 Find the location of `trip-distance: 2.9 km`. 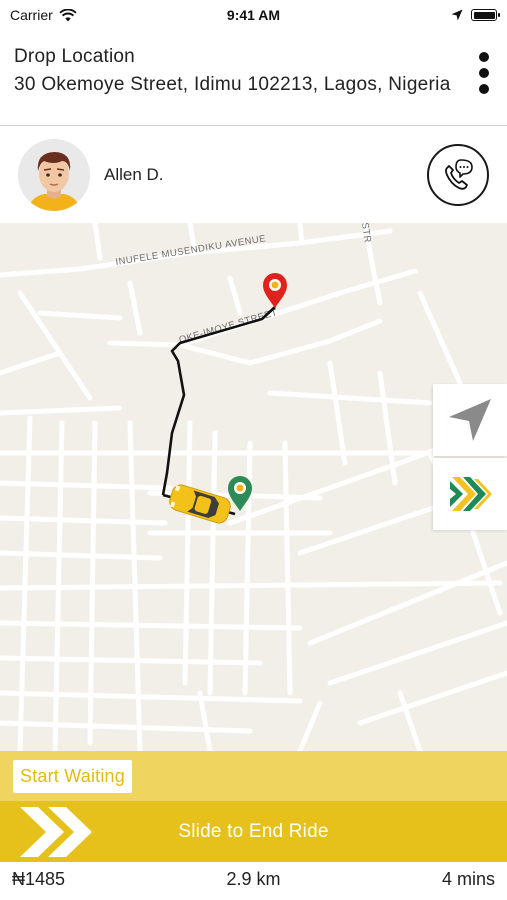

trip-distance: 2.9 km is located at coordinates (253, 878).